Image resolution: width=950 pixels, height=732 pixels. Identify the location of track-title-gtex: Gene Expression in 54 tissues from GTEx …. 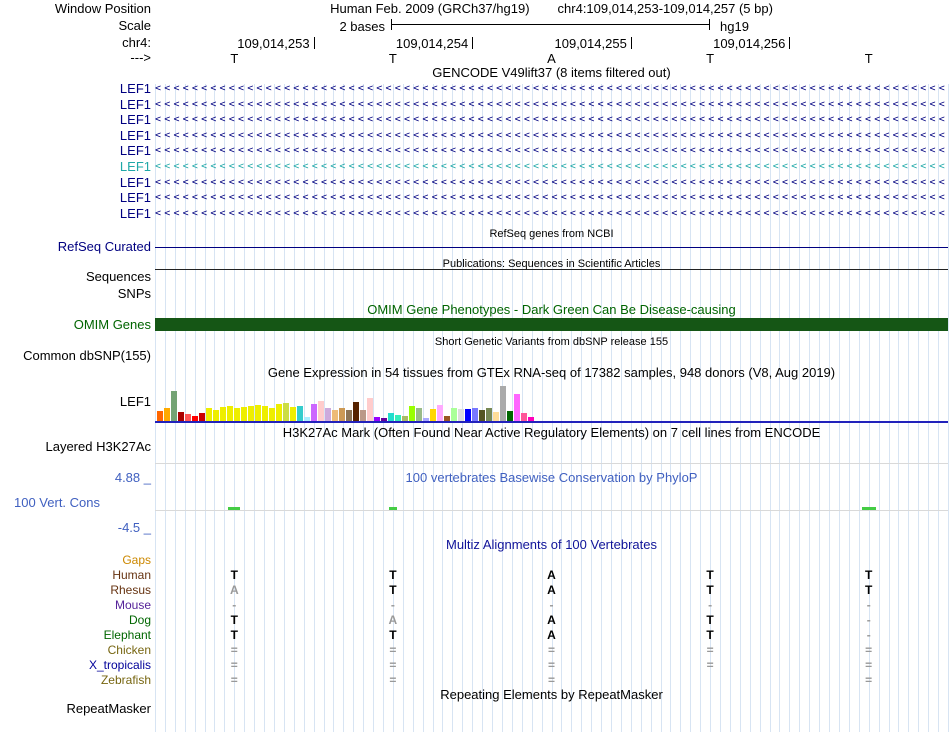
(551, 373).